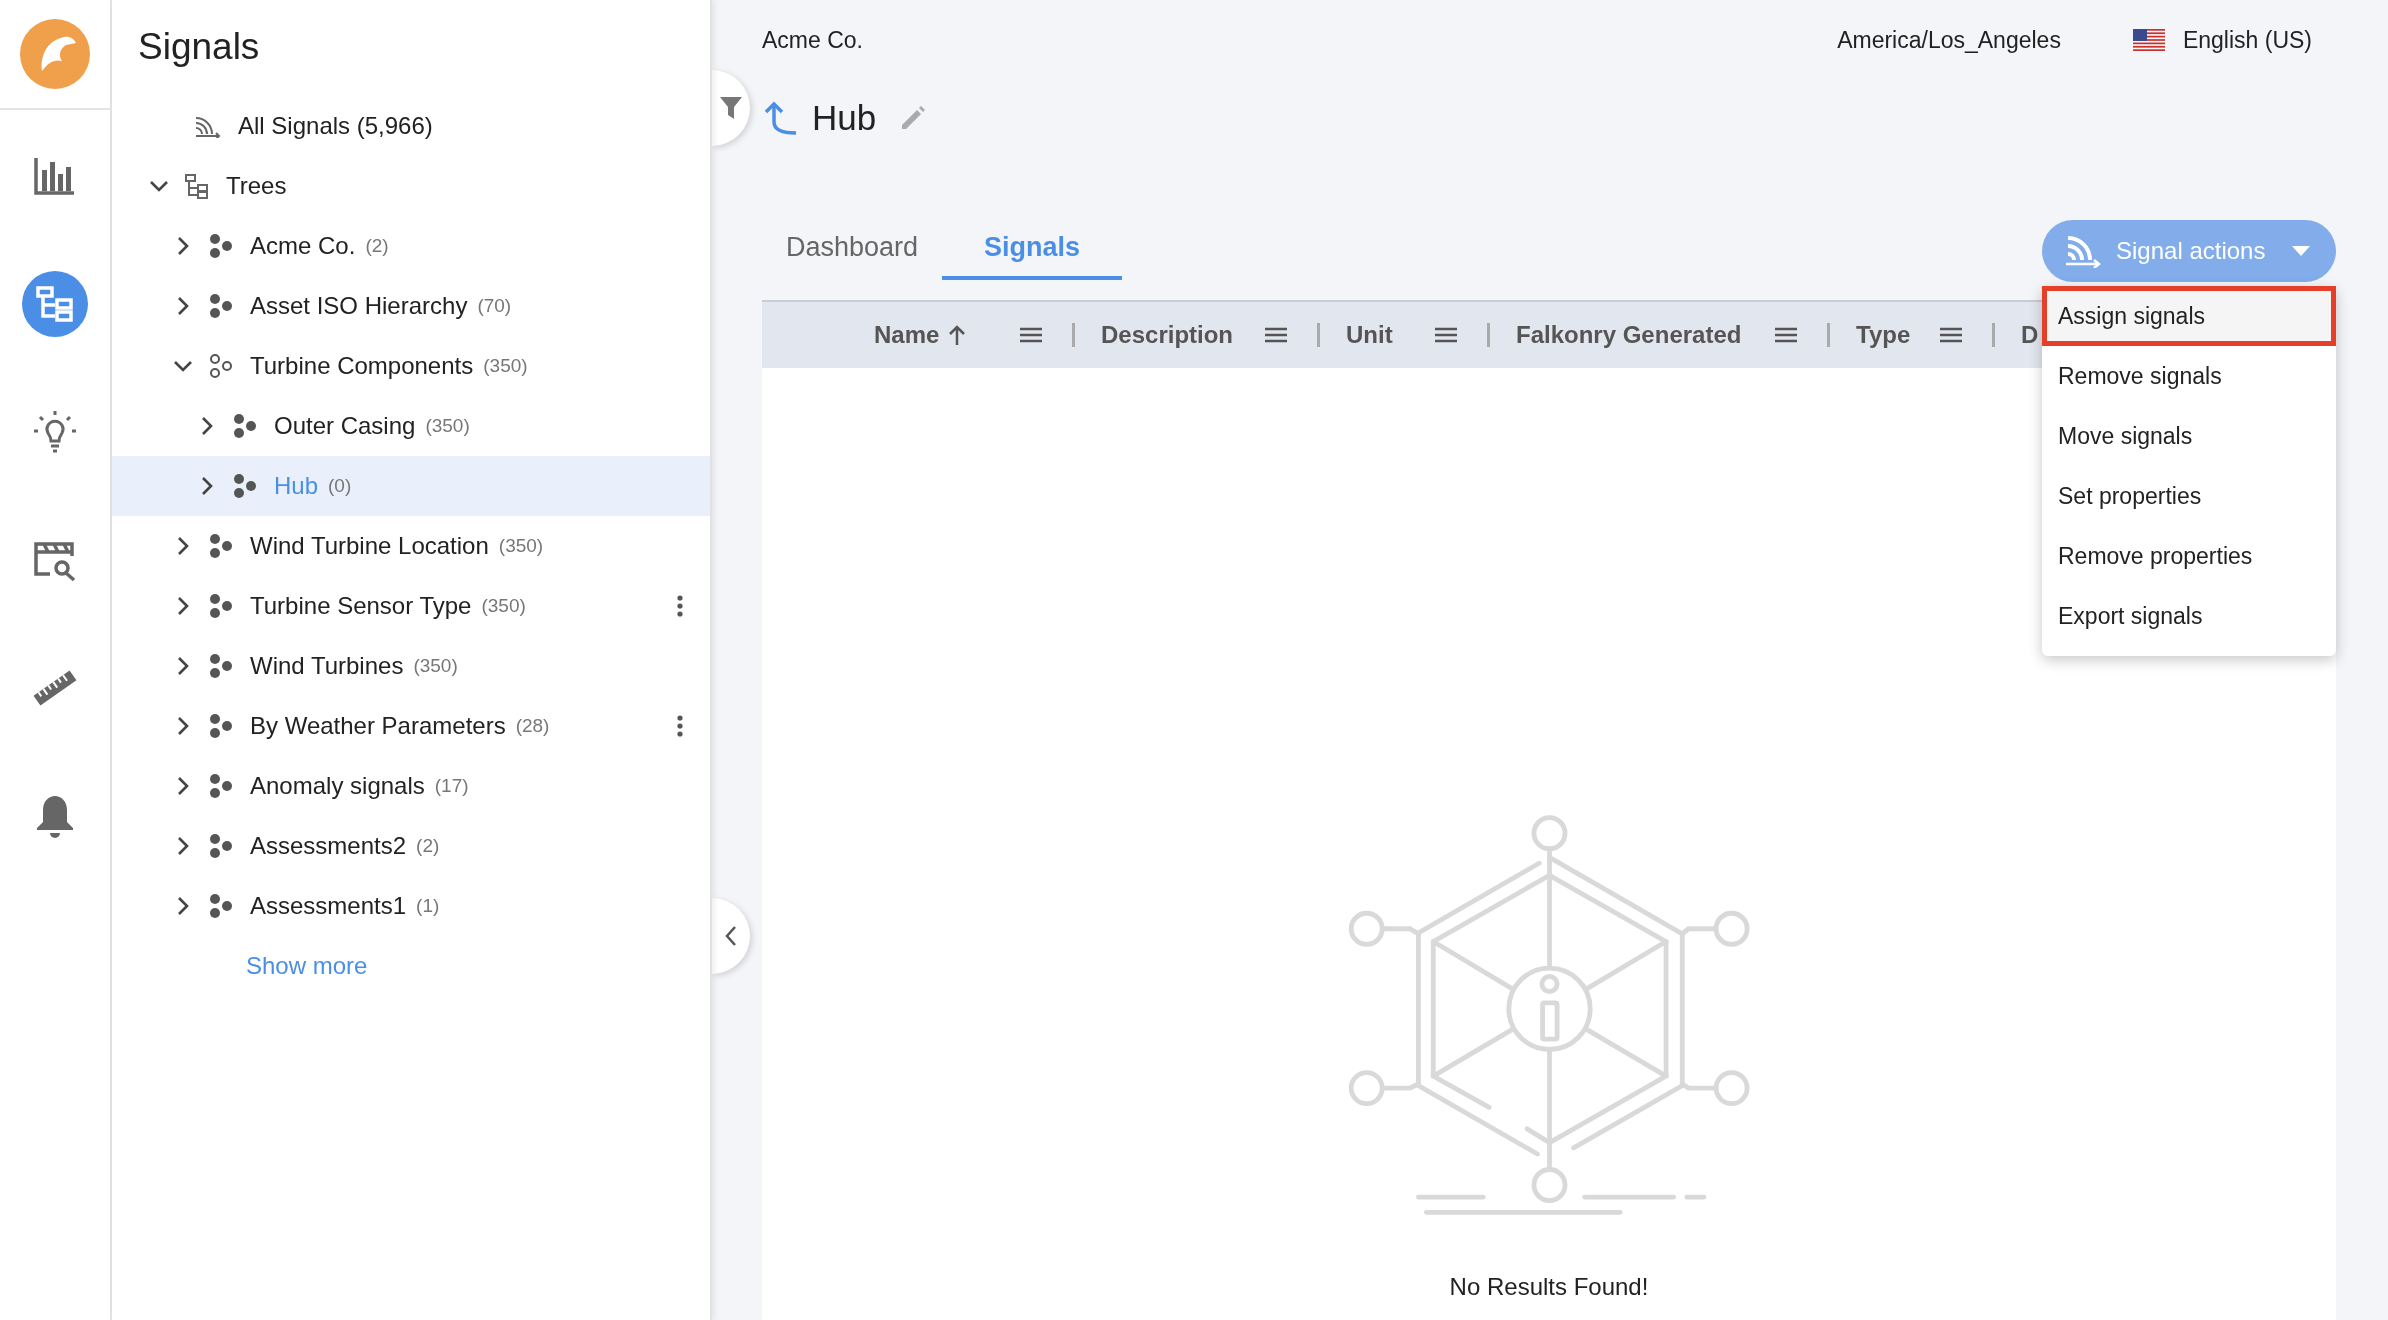  I want to click on panel-title: Signals, so click(199, 47).